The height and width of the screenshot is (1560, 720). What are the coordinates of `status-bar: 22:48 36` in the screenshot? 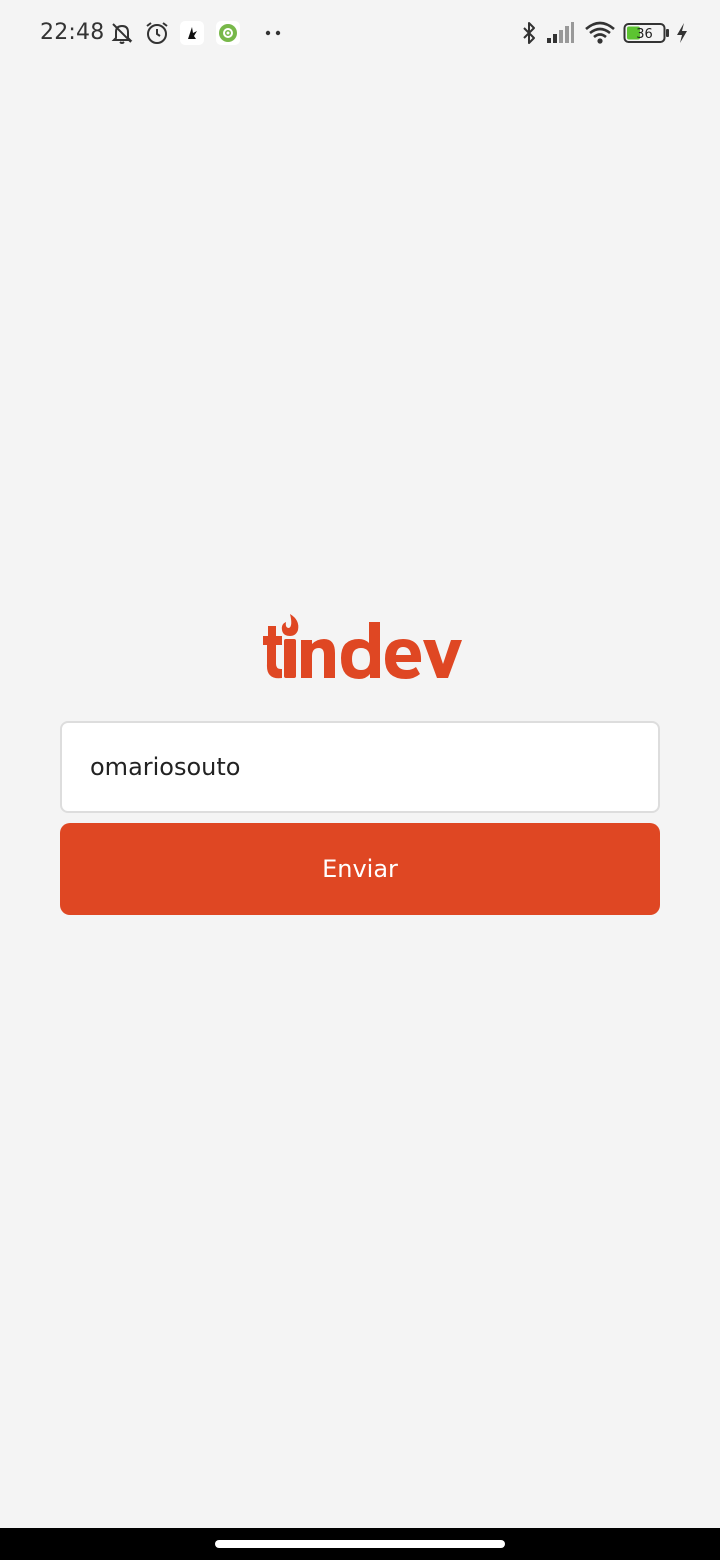 It's located at (360, 34).